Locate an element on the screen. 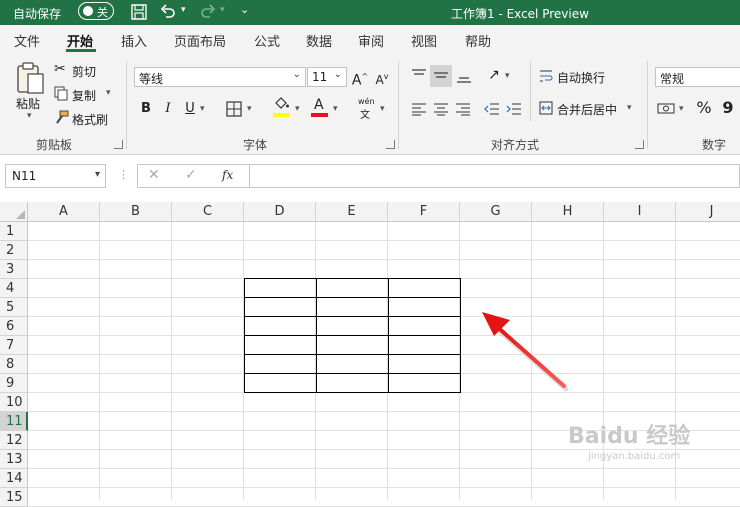  underline-dropdown-icon: ▾ is located at coordinates (202, 109).